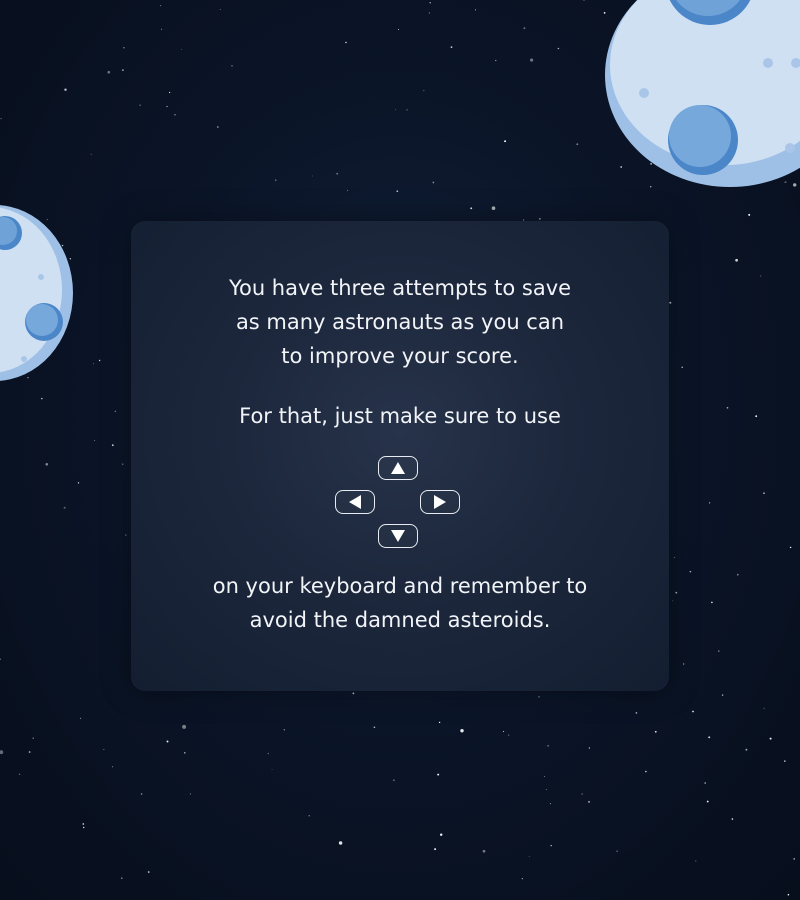  I want to click on instructions-use-text: For that, just make sure to use, so click(400, 416).